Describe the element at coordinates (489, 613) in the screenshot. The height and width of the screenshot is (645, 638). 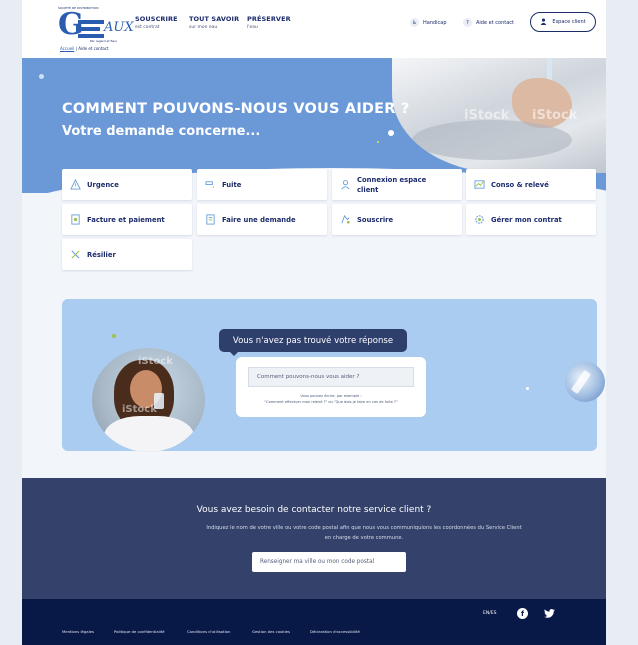
I see `language-switch: EN/ES` at that location.